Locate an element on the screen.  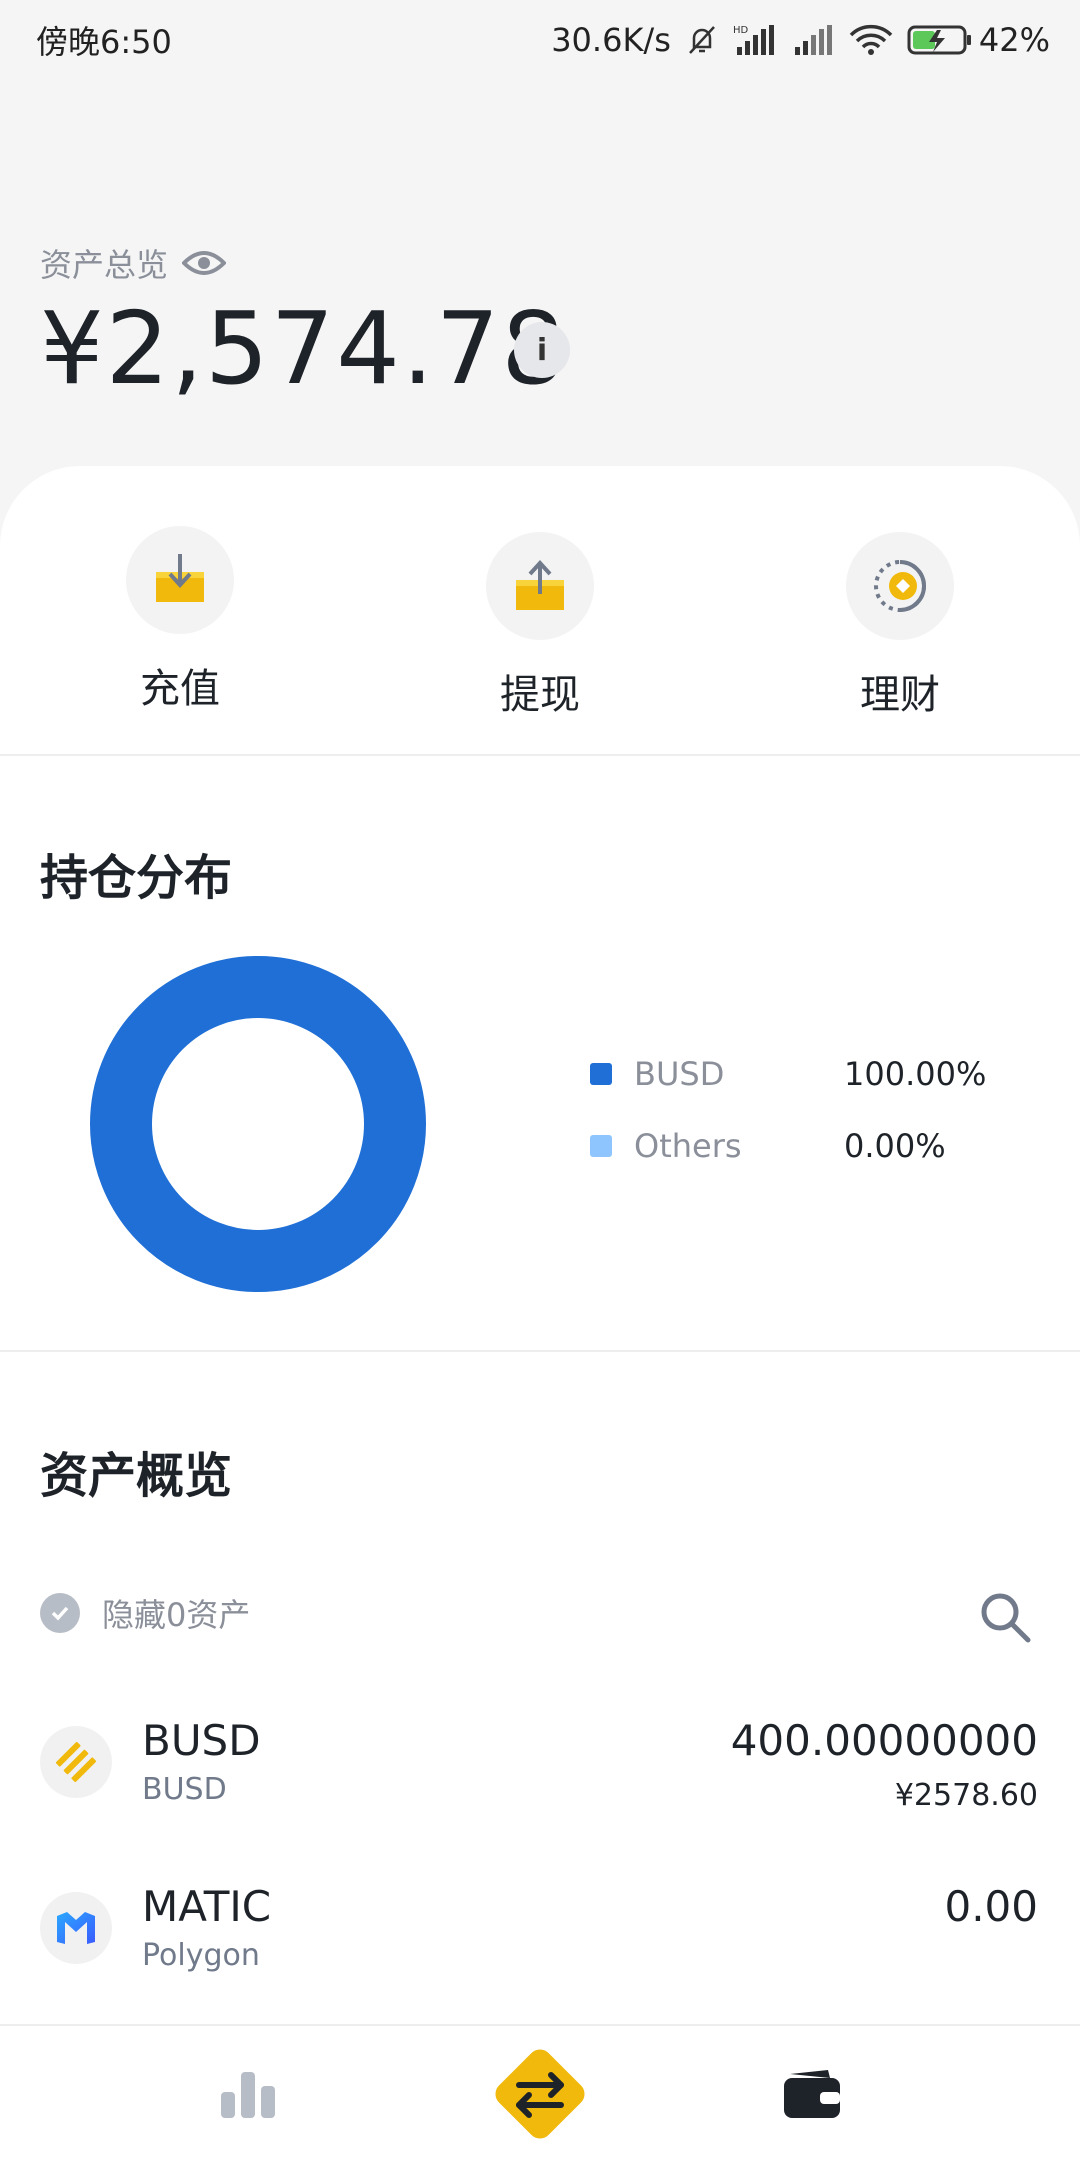
signal-icon is located at coordinates (813, 40).